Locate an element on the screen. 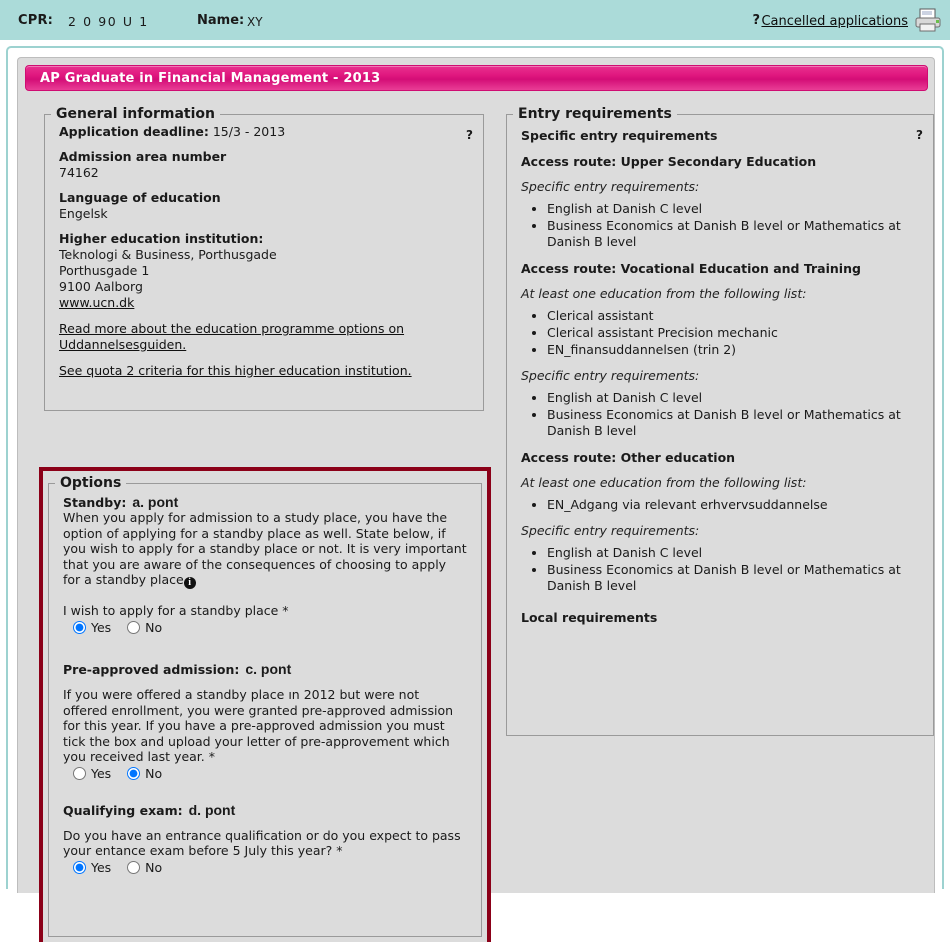  preapproved-annotation: c. pont is located at coordinates (268, 669).